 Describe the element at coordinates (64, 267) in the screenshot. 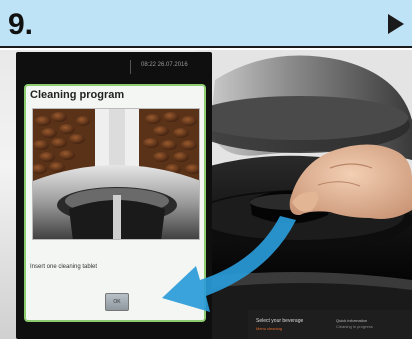

I see `instruction-text: Insert one cleaning tablet` at that location.